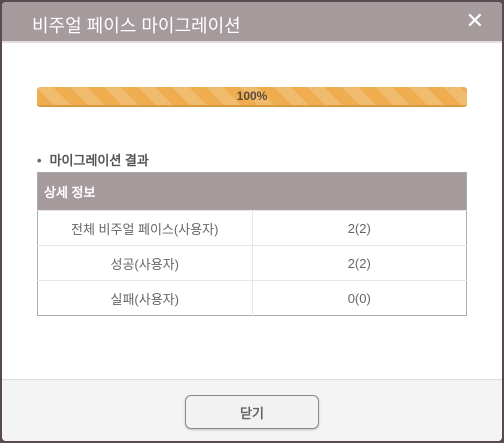  Describe the element at coordinates (93, 159) in the screenshot. I see `section-title: 마이그레이션 결과` at that location.